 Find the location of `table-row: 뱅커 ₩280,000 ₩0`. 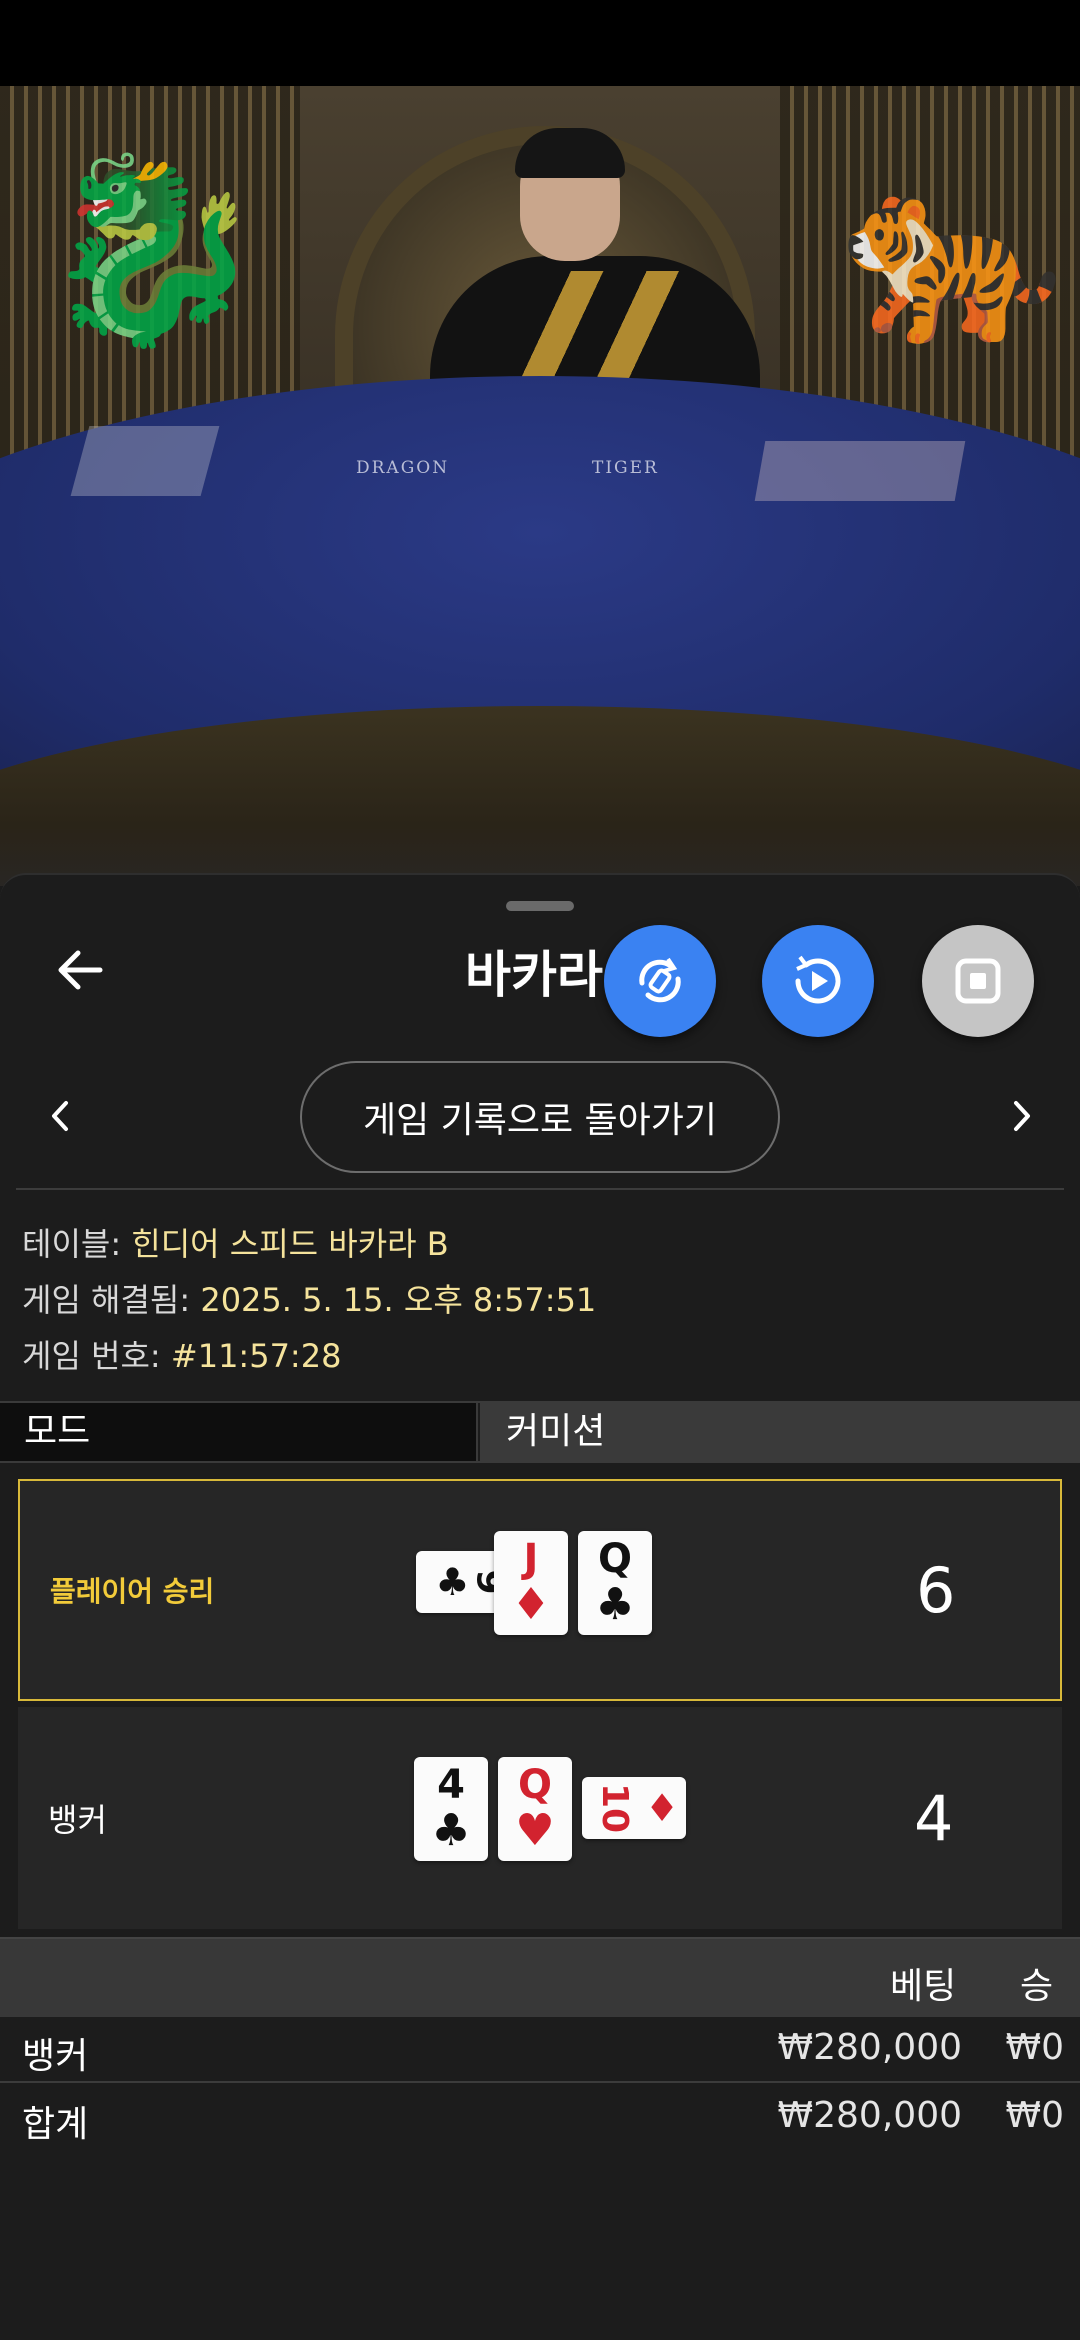

table-row: 뱅커 ₩280,000 ₩0 is located at coordinates (540, 2050).